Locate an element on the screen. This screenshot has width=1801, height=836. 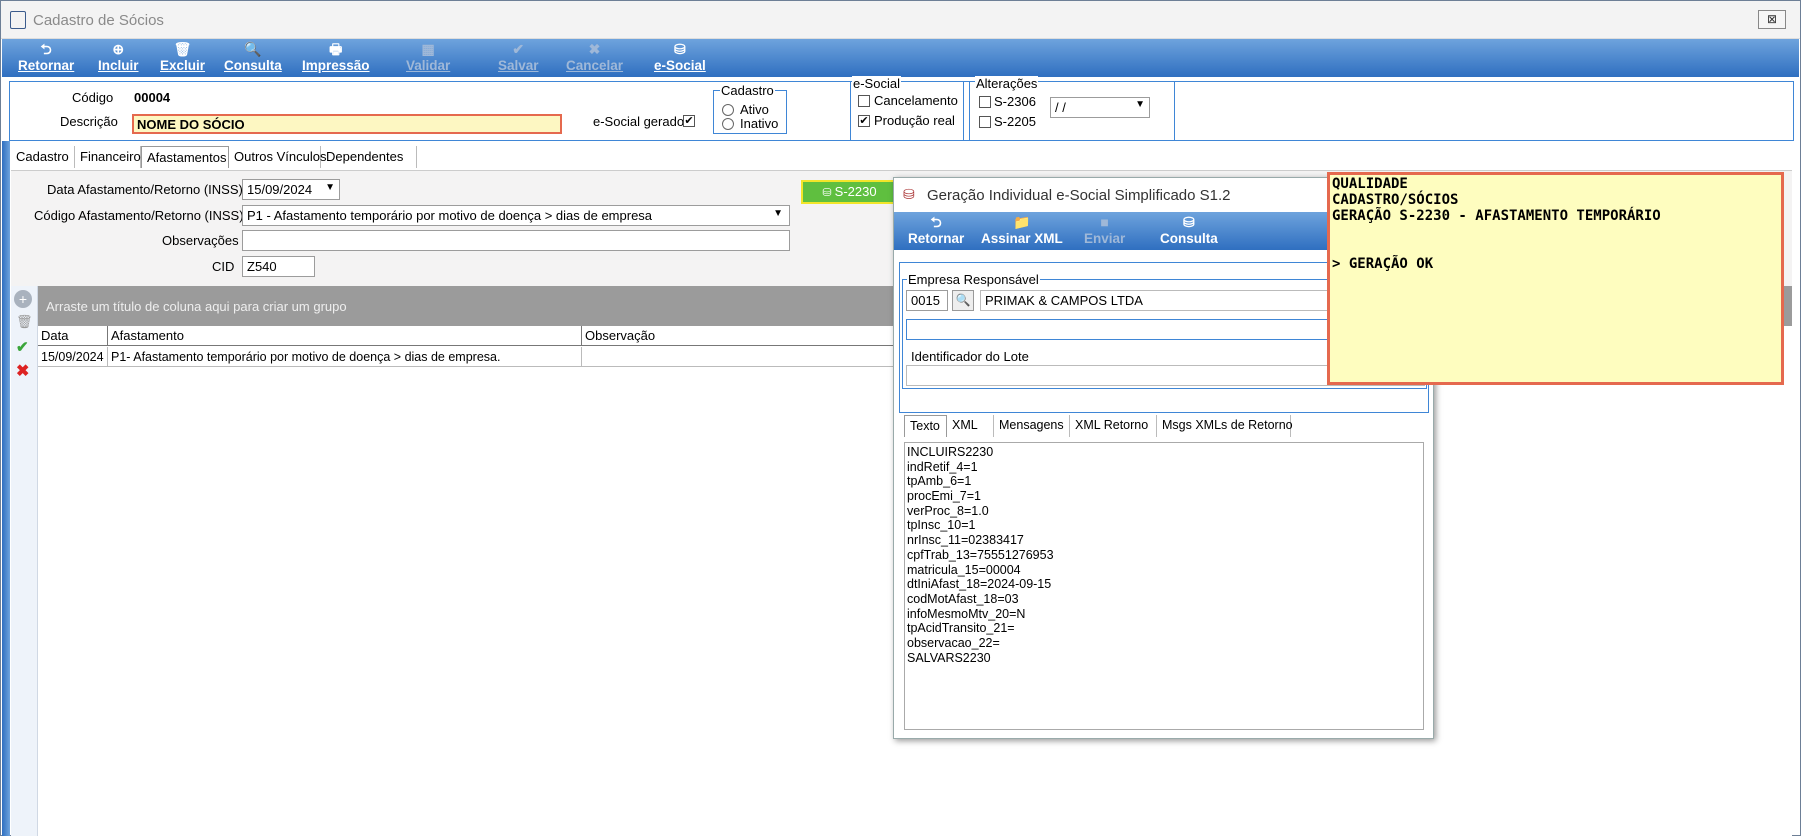
window-title: Cadastro de Sócios is located at coordinates (98, 20).